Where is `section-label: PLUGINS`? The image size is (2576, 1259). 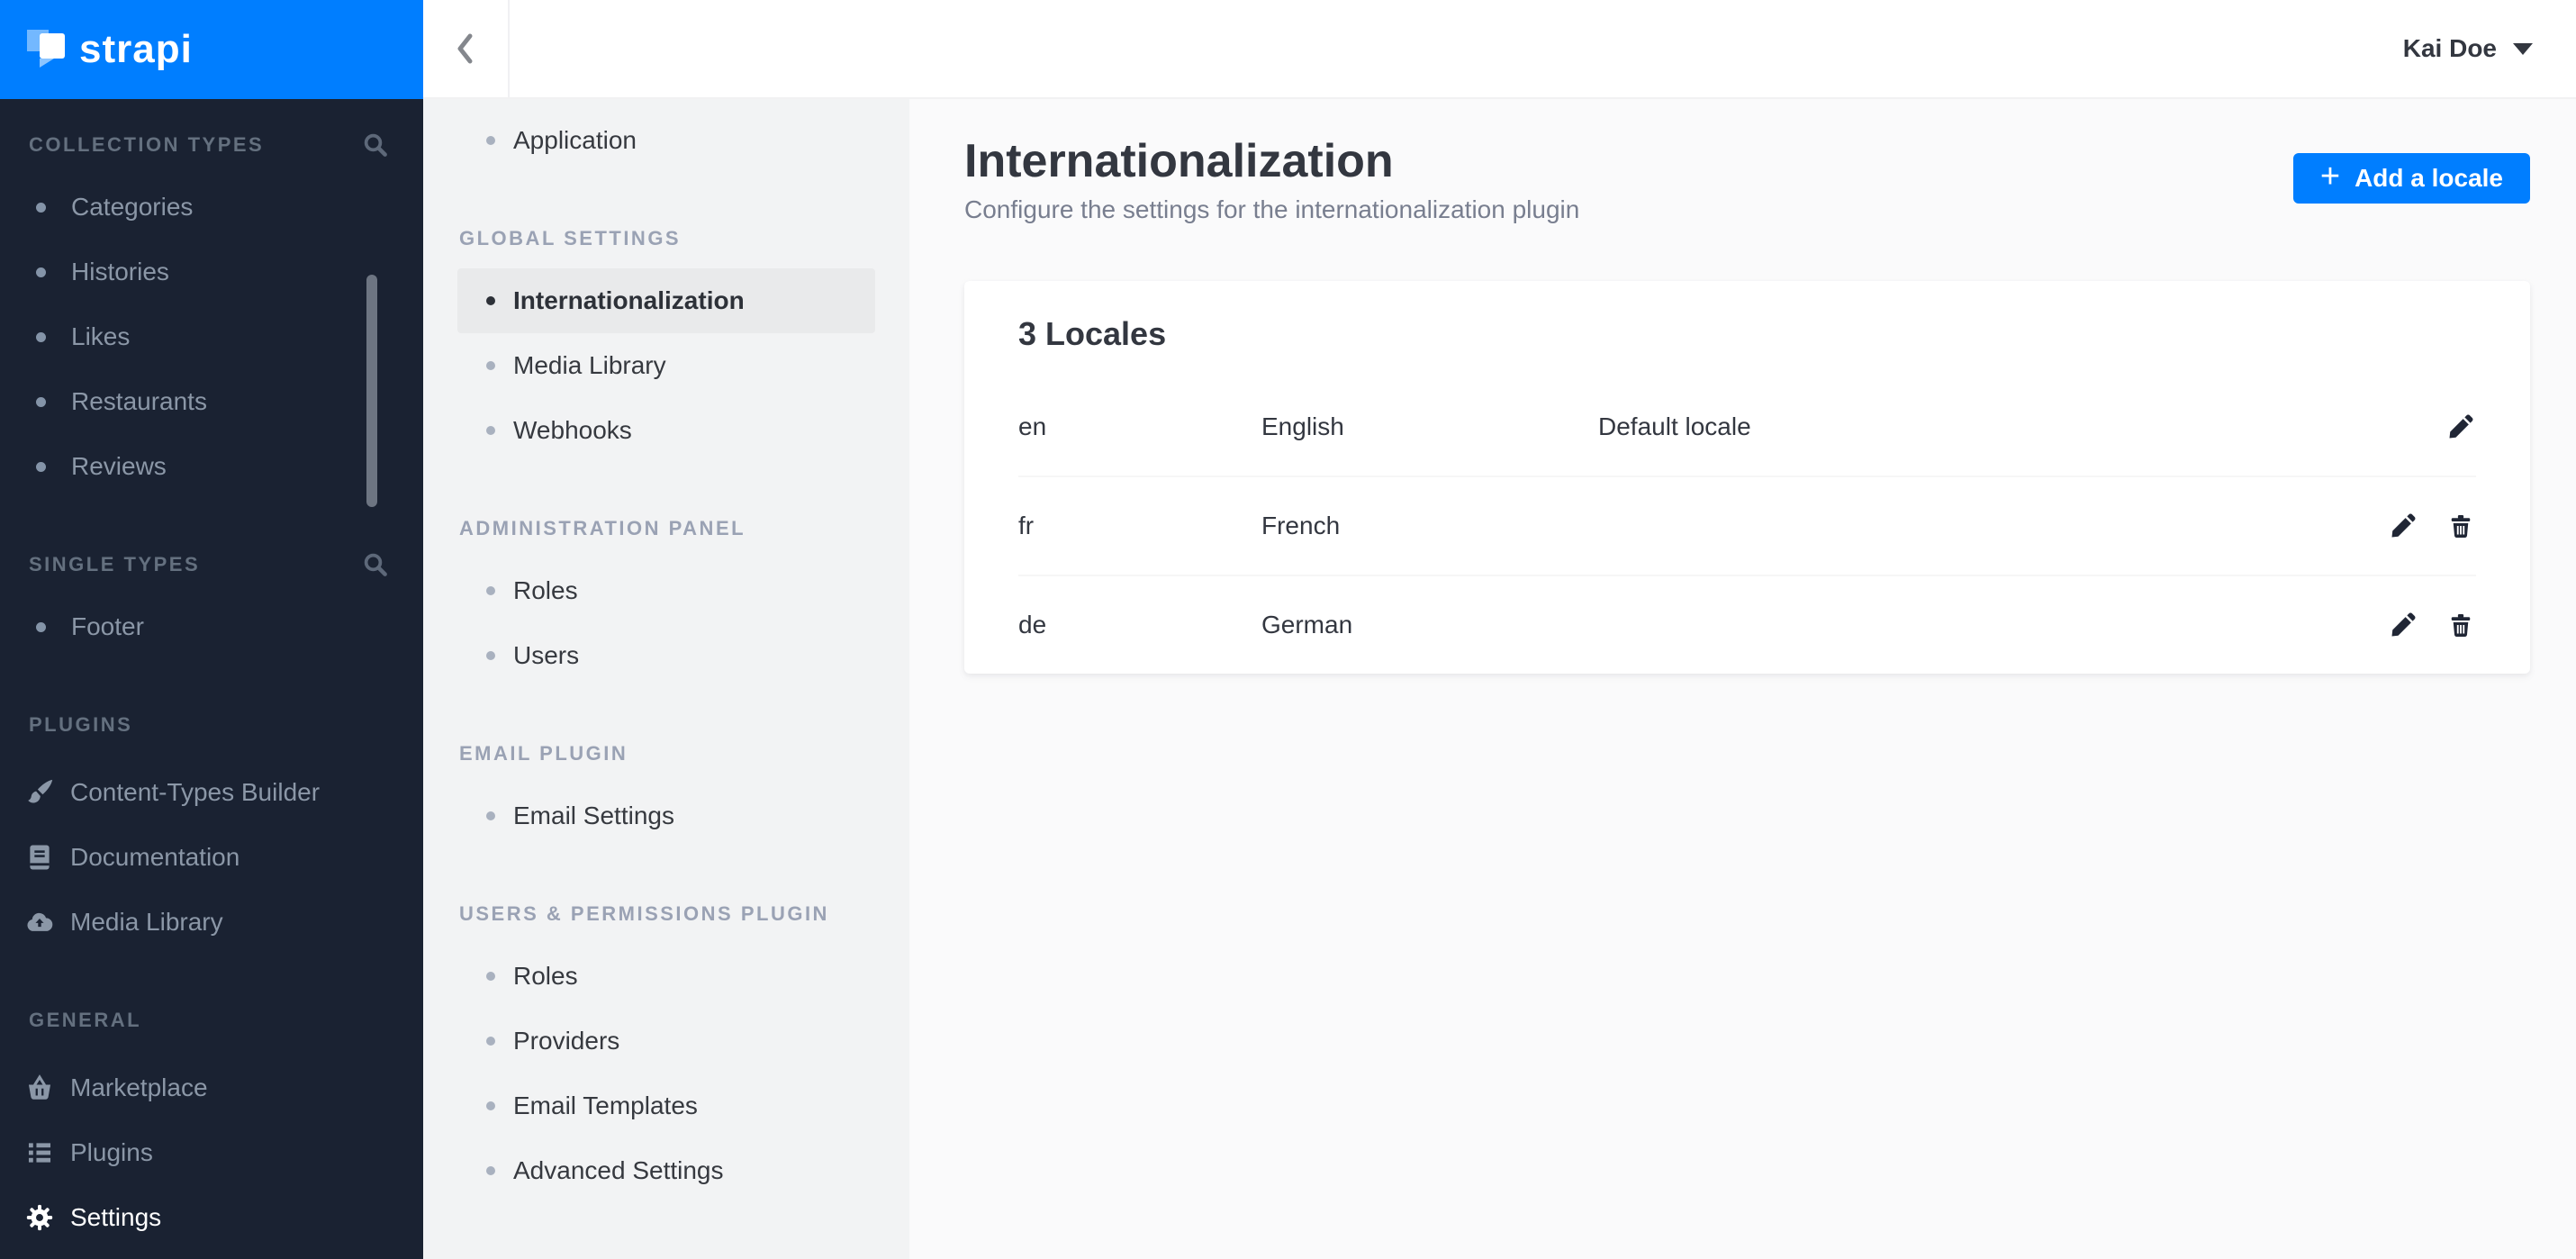 section-label: PLUGINS is located at coordinates (81, 724).